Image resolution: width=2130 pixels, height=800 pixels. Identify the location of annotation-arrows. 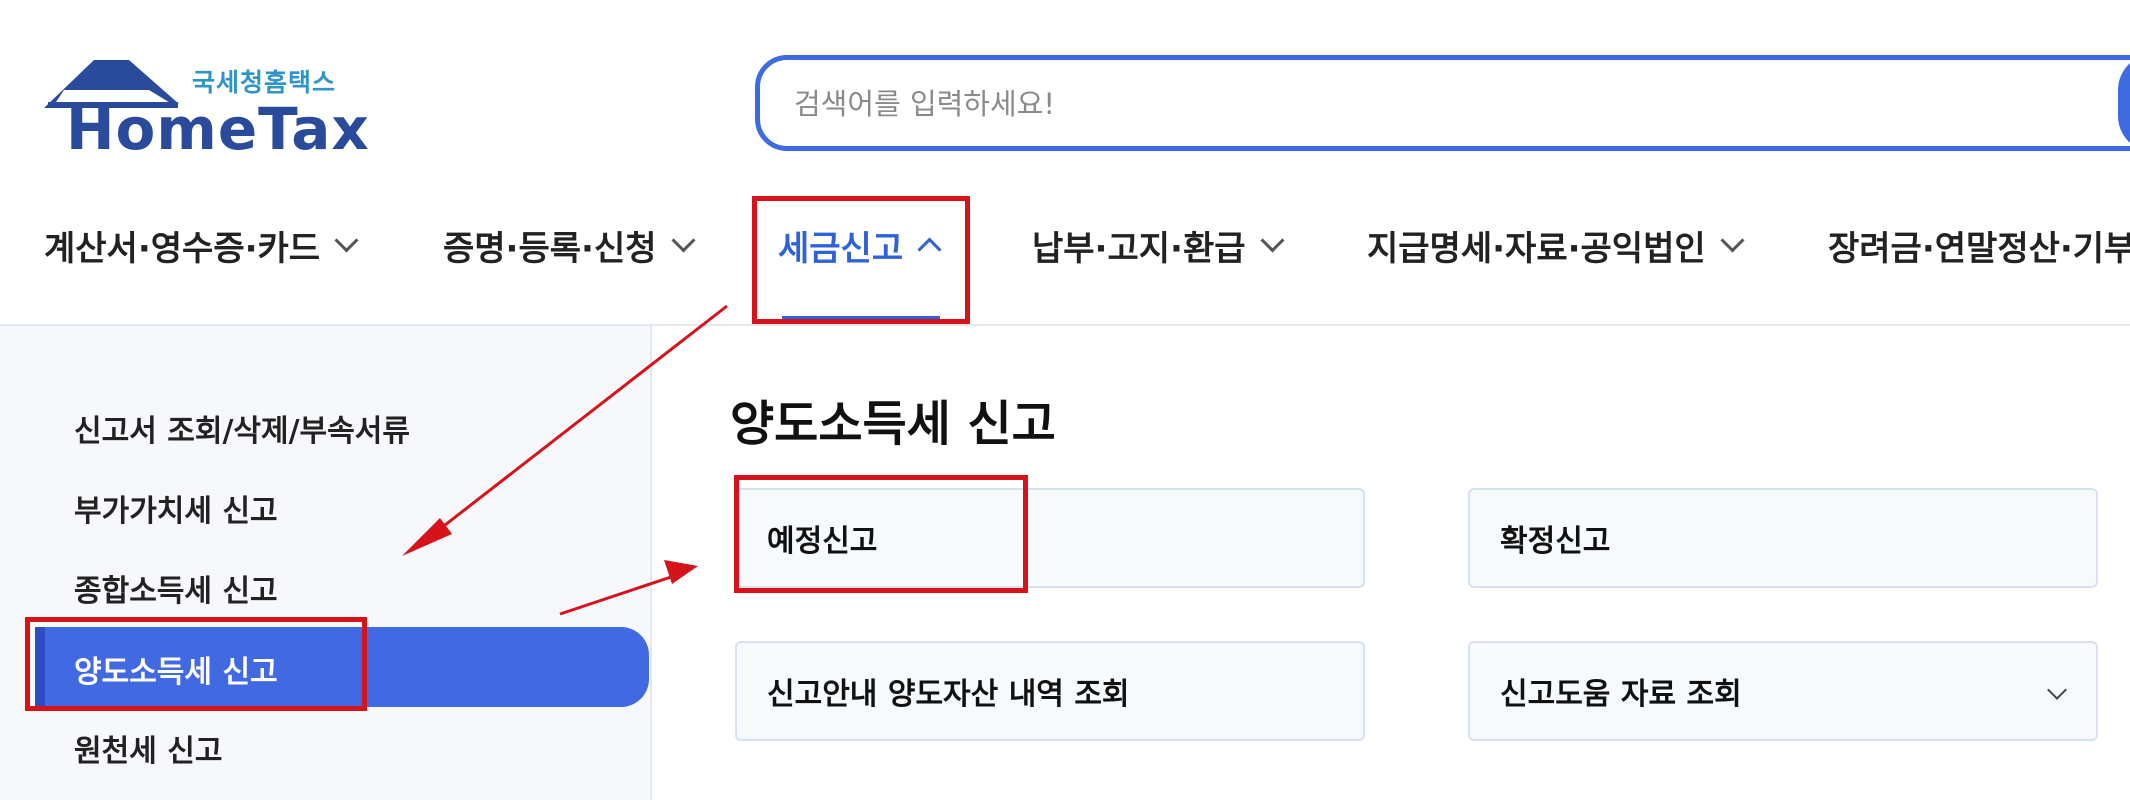
(565, 460).